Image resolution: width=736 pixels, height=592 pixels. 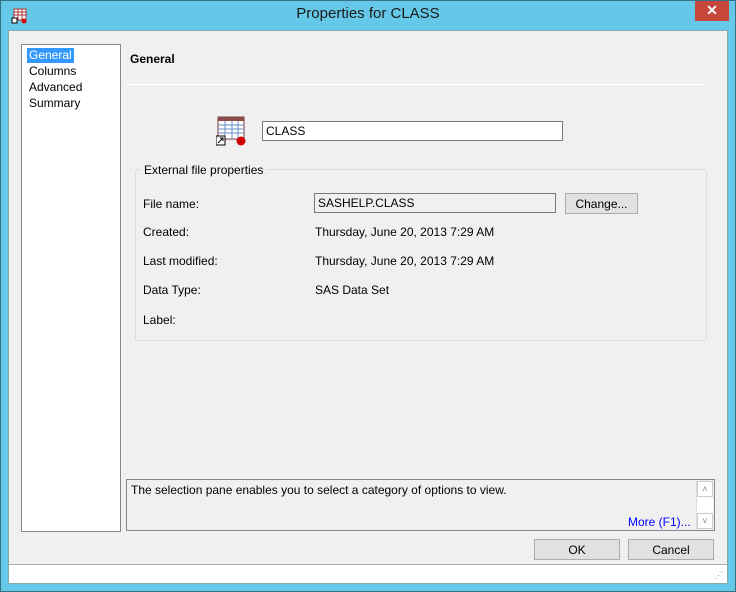 What do you see at coordinates (52, 71) in the screenshot?
I see `sidebar-item-columns: Columns` at bounding box center [52, 71].